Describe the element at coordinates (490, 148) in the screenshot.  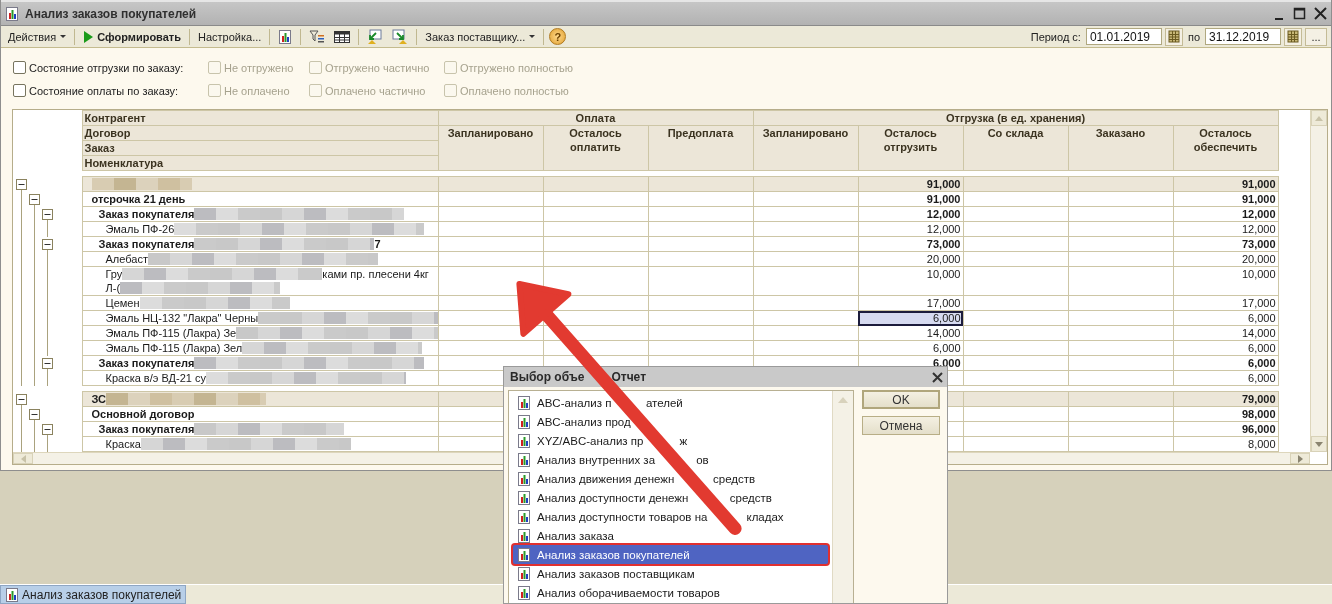
I see `column-header: Запланировано` at that location.